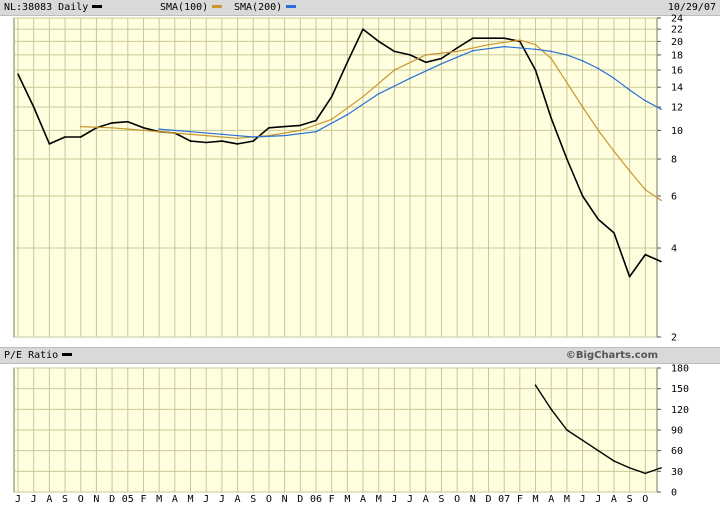 Image resolution: width=720 pixels, height=510 pixels. What do you see at coordinates (677, 88) in the screenshot?
I see `y-tick-label: 14` at bounding box center [677, 88].